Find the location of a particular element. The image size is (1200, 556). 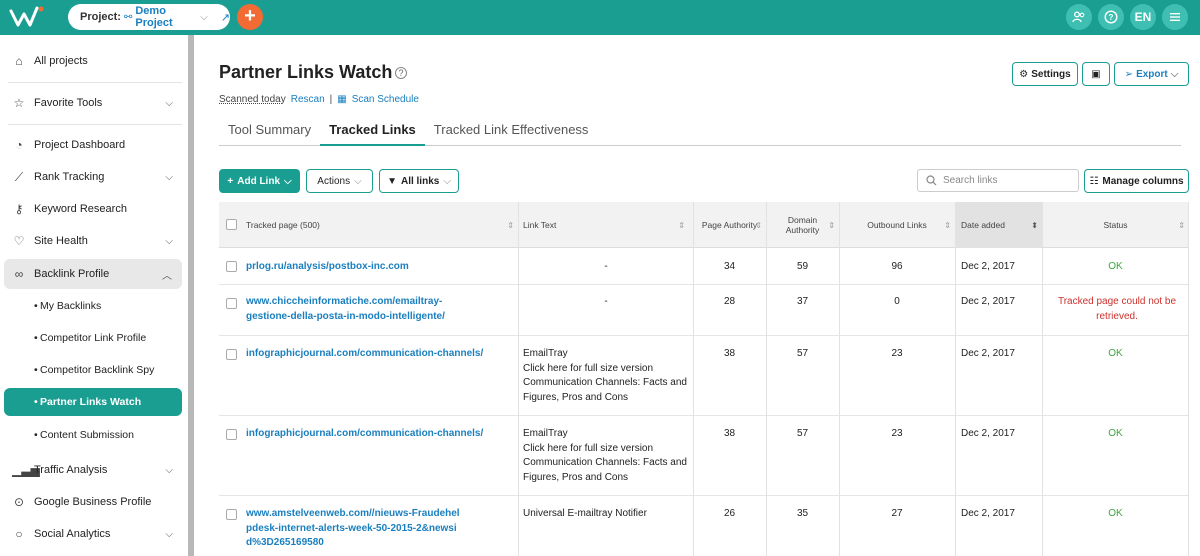

header-page-authority: Page Authority ⇕ is located at coordinates (729, 225).